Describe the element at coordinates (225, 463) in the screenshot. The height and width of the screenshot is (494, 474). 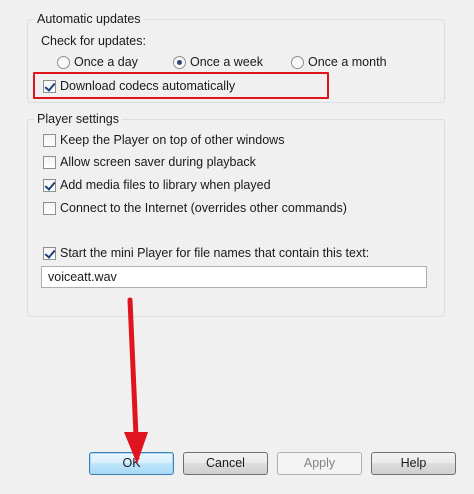
I see `cancel-button: Cancel` at that location.